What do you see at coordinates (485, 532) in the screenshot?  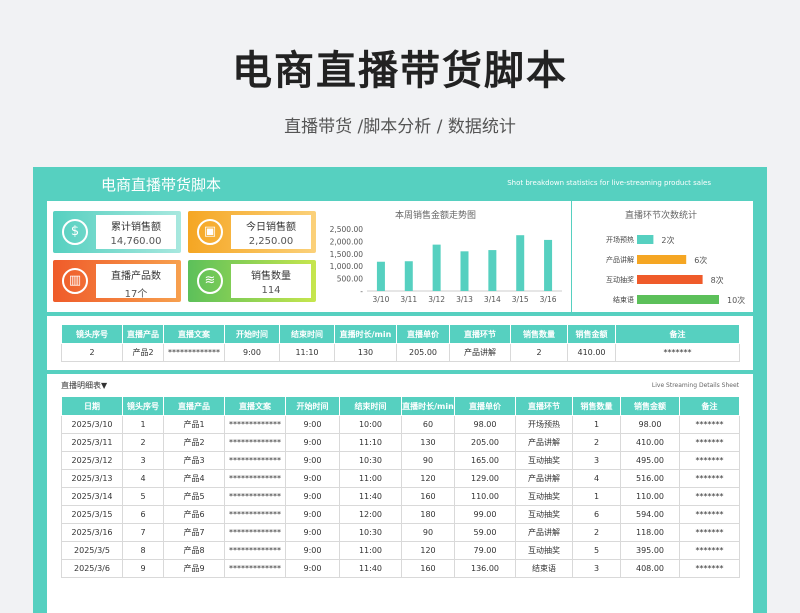 I see `table-cell: 59.00` at bounding box center [485, 532].